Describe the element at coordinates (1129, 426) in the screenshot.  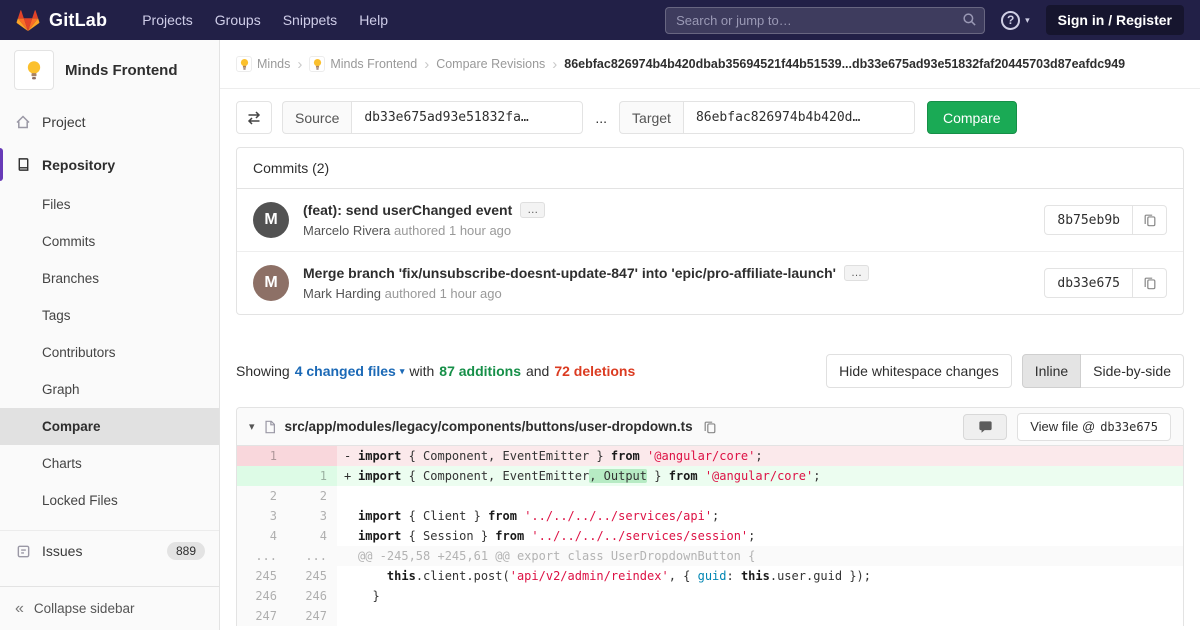
I see `view-file-sha: db33e675` at that location.